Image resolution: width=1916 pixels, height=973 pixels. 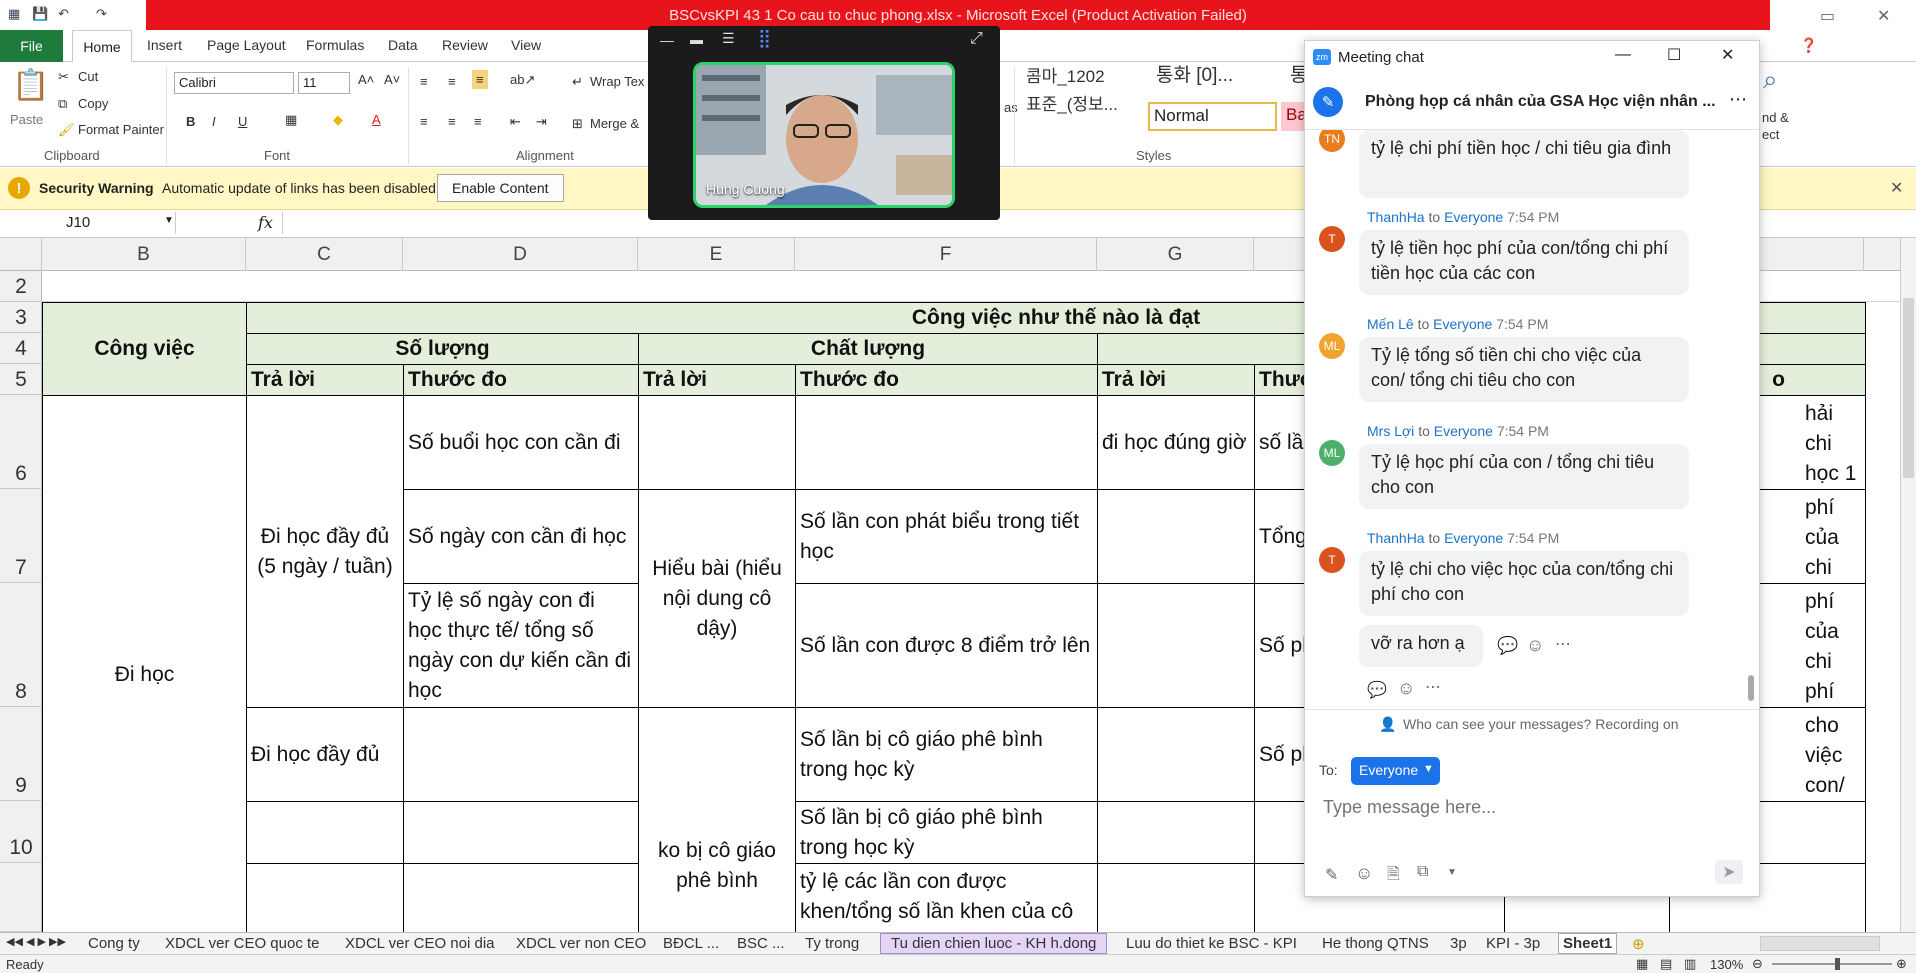 I want to click on column-header-c: C, so click(x=324, y=254).